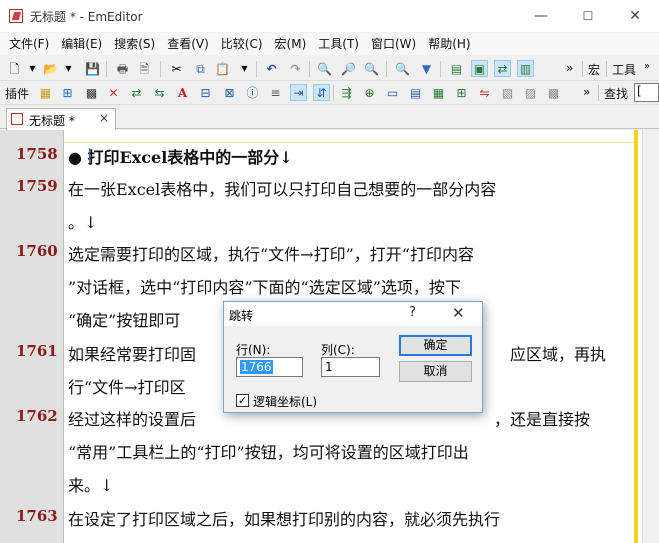 This screenshot has width=659, height=543. Describe the element at coordinates (271, 68) in the screenshot. I see `undo-icon: ↶` at that location.